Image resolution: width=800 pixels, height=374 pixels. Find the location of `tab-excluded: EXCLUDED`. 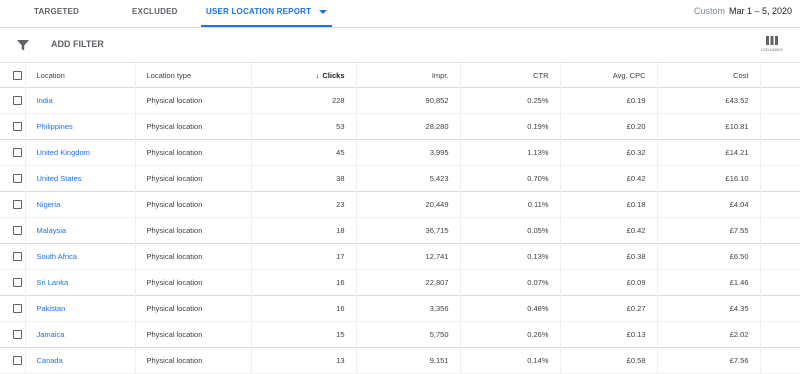

tab-excluded: EXCLUDED is located at coordinates (155, 13).